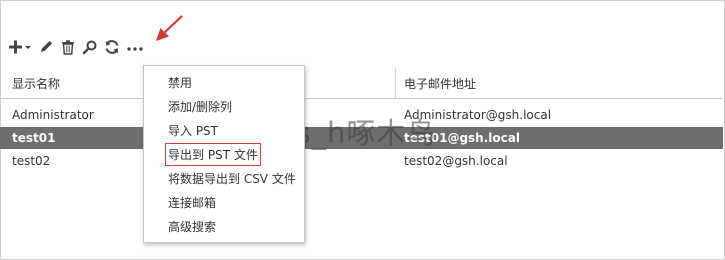  Describe the element at coordinates (213, 154) in the screenshot. I see `menu-item-export-to-pst: 导出到 PST 文件` at that location.